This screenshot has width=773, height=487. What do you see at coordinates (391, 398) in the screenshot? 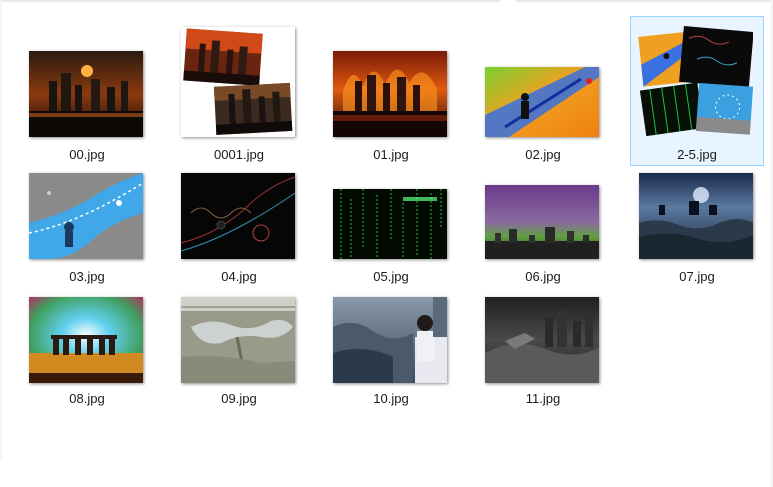
I see `file-name: 10.jpg` at bounding box center [391, 398].